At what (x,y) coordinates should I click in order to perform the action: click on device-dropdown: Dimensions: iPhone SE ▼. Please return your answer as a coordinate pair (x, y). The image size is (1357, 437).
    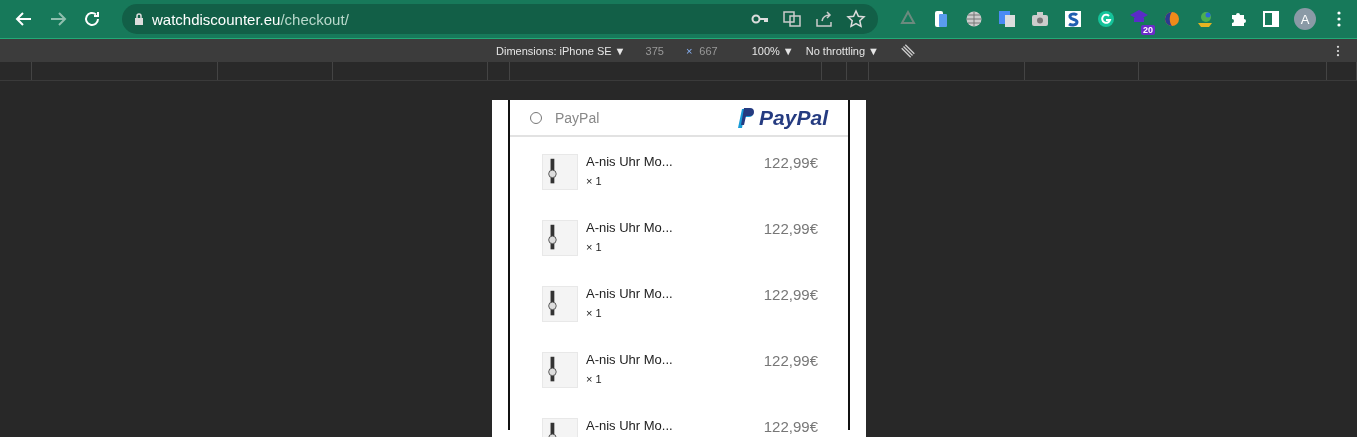
    Looking at the image, I should click on (561, 50).